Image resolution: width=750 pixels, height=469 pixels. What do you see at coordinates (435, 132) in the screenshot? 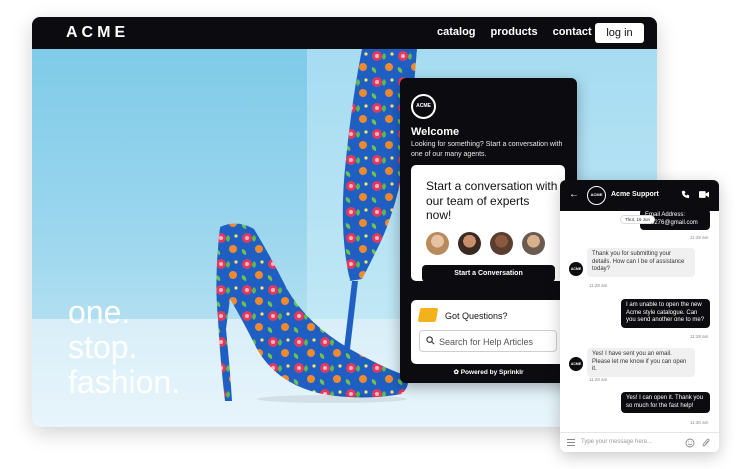
I see `widget-title: Welcome` at bounding box center [435, 132].